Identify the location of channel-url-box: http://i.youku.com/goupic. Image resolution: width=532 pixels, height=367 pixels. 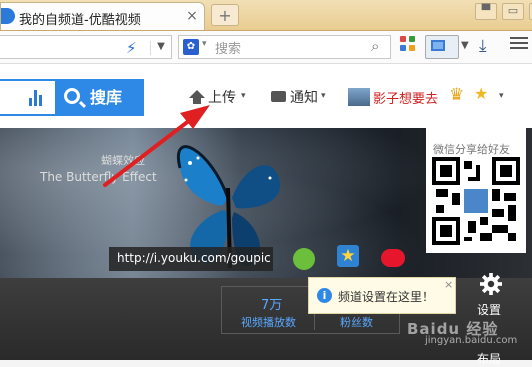
(191, 259).